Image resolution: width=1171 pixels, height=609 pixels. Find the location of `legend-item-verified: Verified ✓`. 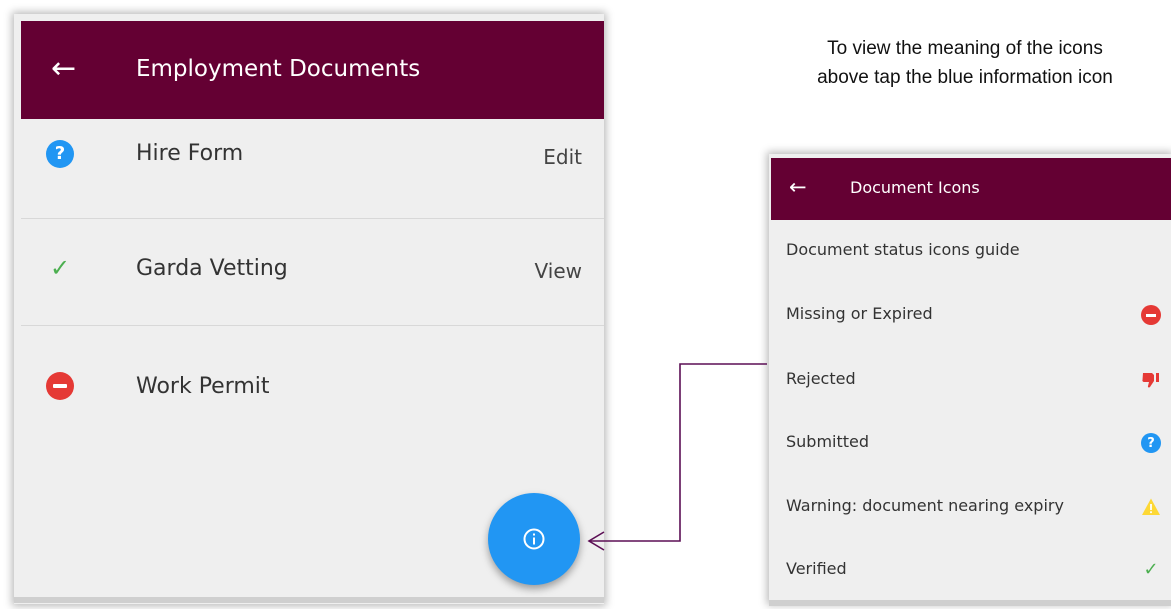

legend-item-verified: Verified ✓ is located at coordinates (972, 569).